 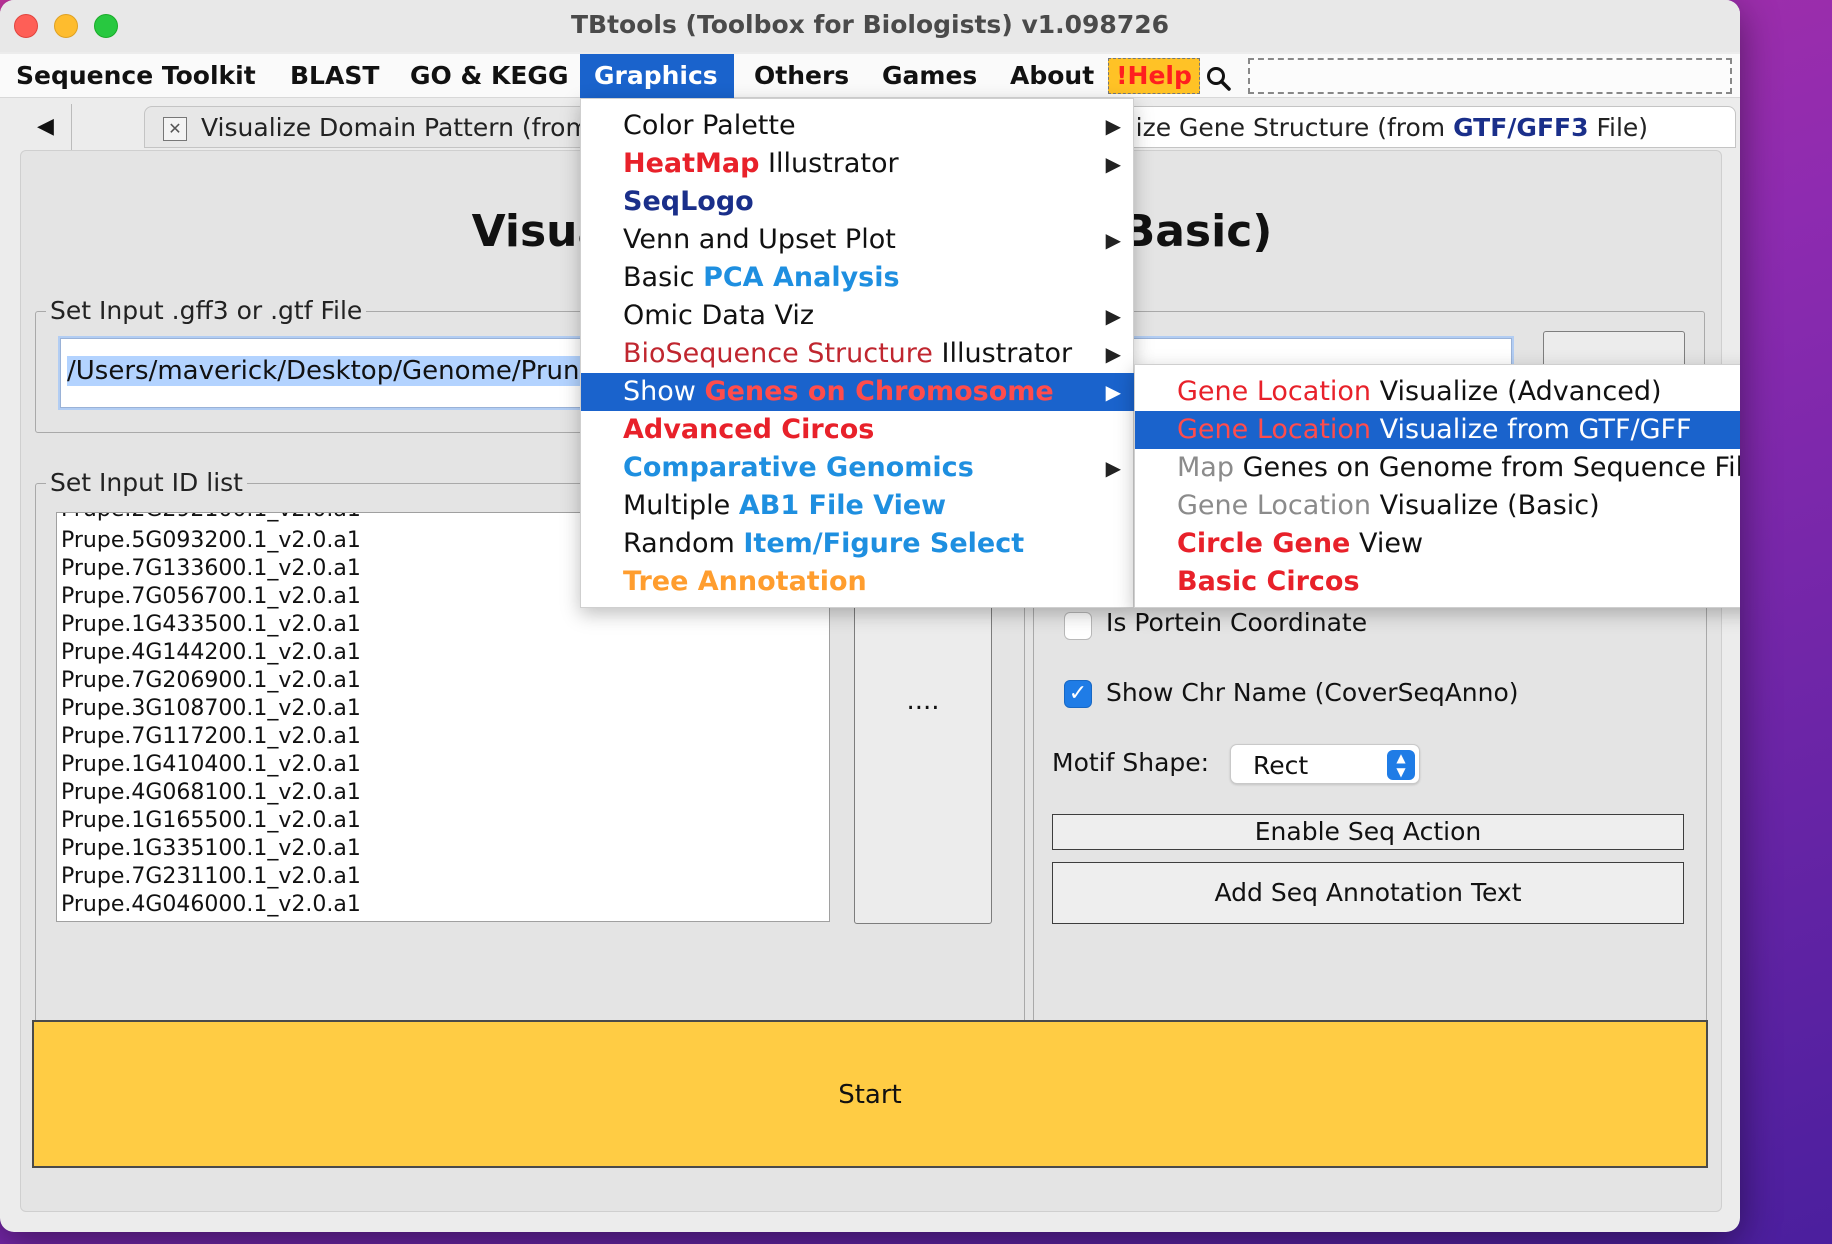 What do you see at coordinates (719, 315) in the screenshot?
I see `menu-item-label: Omic Data Viz` at bounding box center [719, 315].